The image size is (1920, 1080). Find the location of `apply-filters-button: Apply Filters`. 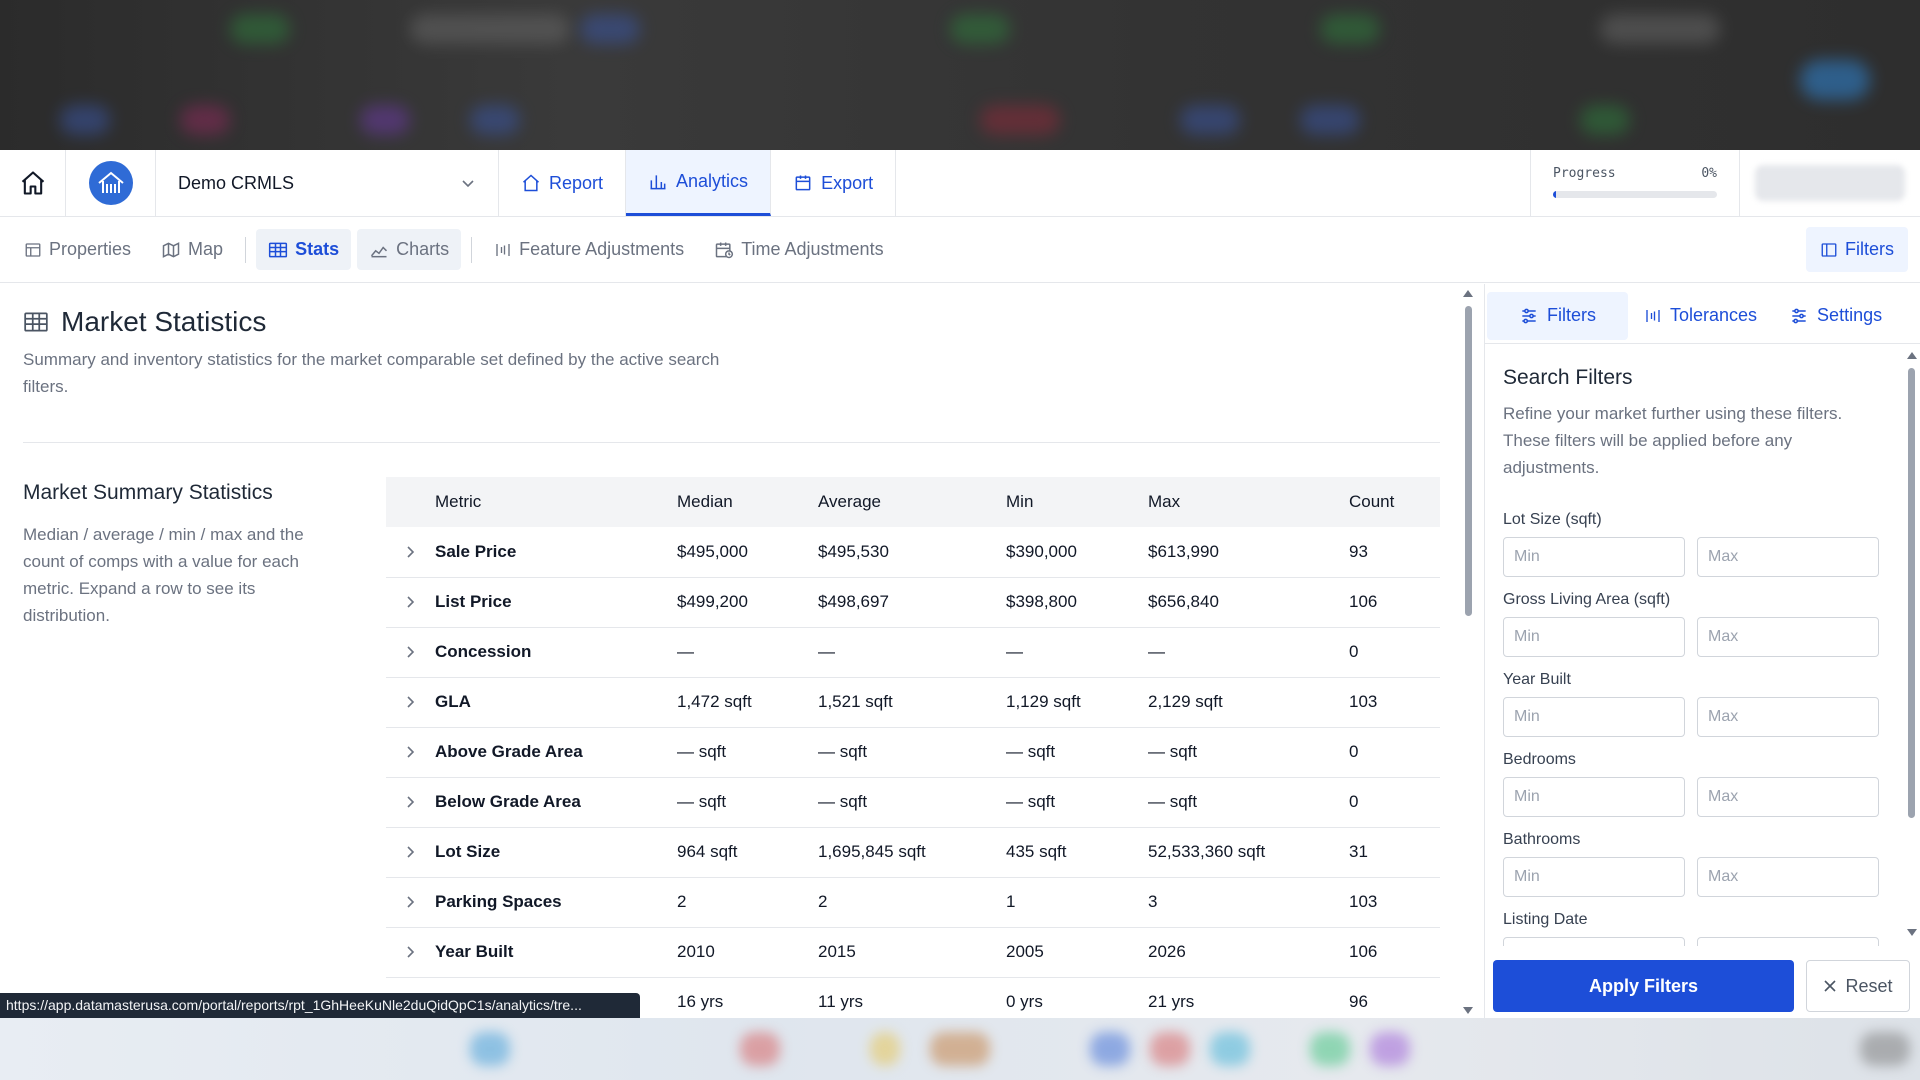

apply-filters-button: Apply Filters is located at coordinates (1643, 986).